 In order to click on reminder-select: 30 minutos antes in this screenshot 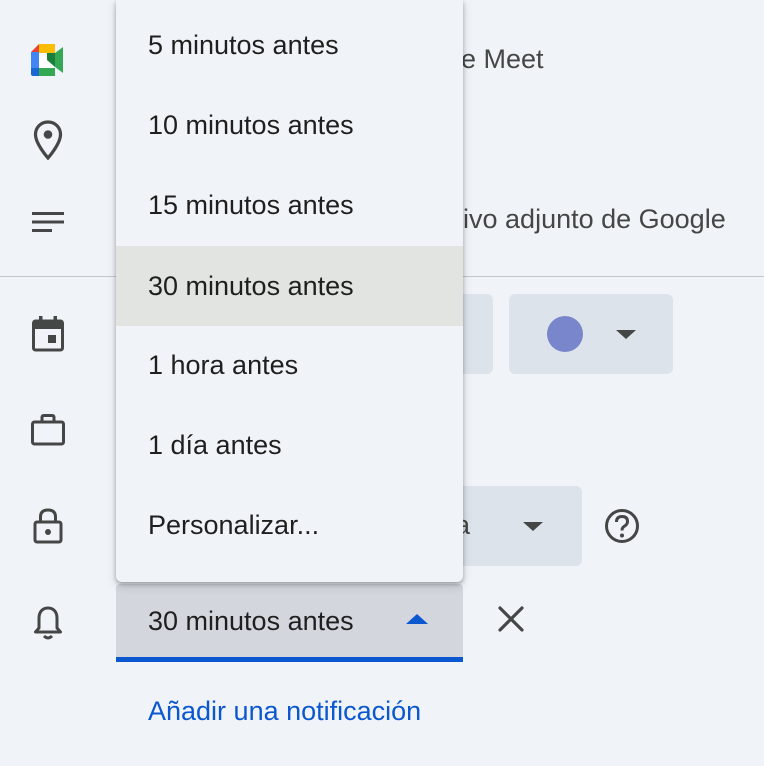, I will do `click(289, 623)`.